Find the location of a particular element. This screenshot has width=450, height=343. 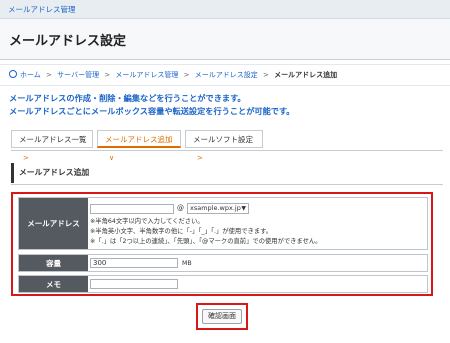

app-name: メールアドレス管理 is located at coordinates (42, 9).